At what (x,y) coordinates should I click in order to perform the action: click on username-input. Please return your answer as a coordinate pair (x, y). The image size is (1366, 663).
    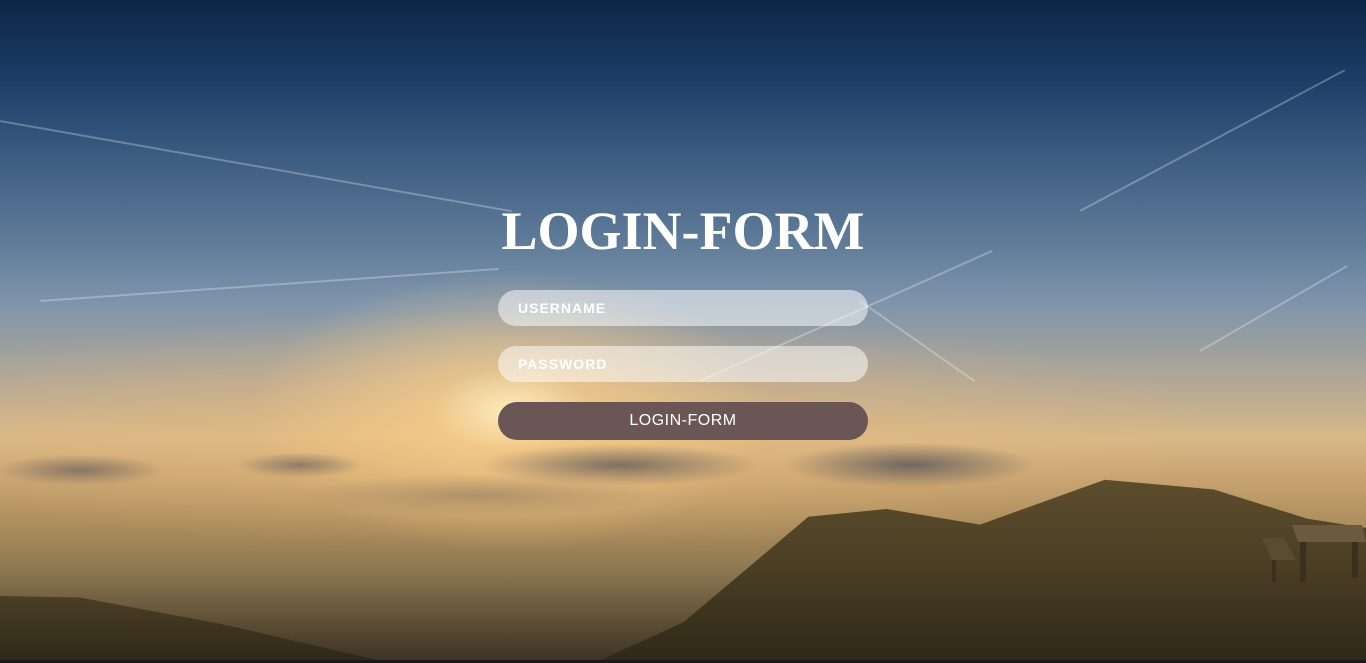
    Looking at the image, I should click on (683, 308).